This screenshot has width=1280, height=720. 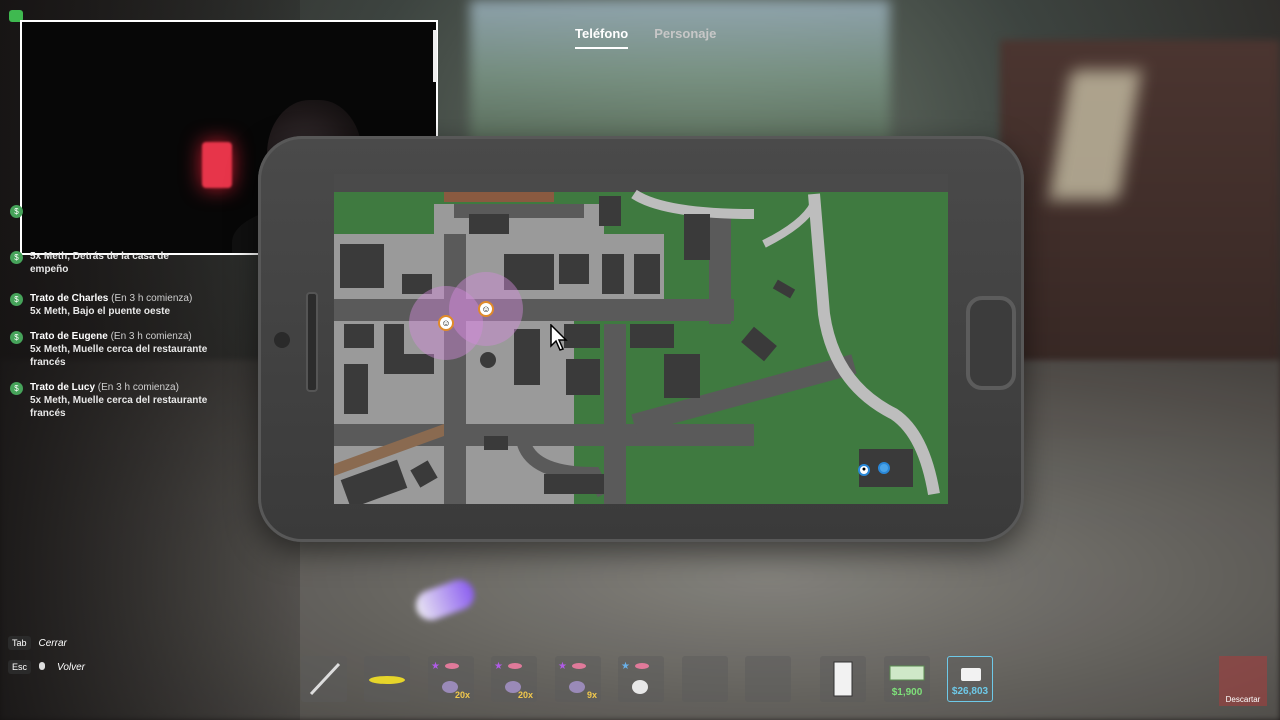 I want to click on hint-label: Volver, so click(x=71, y=667).